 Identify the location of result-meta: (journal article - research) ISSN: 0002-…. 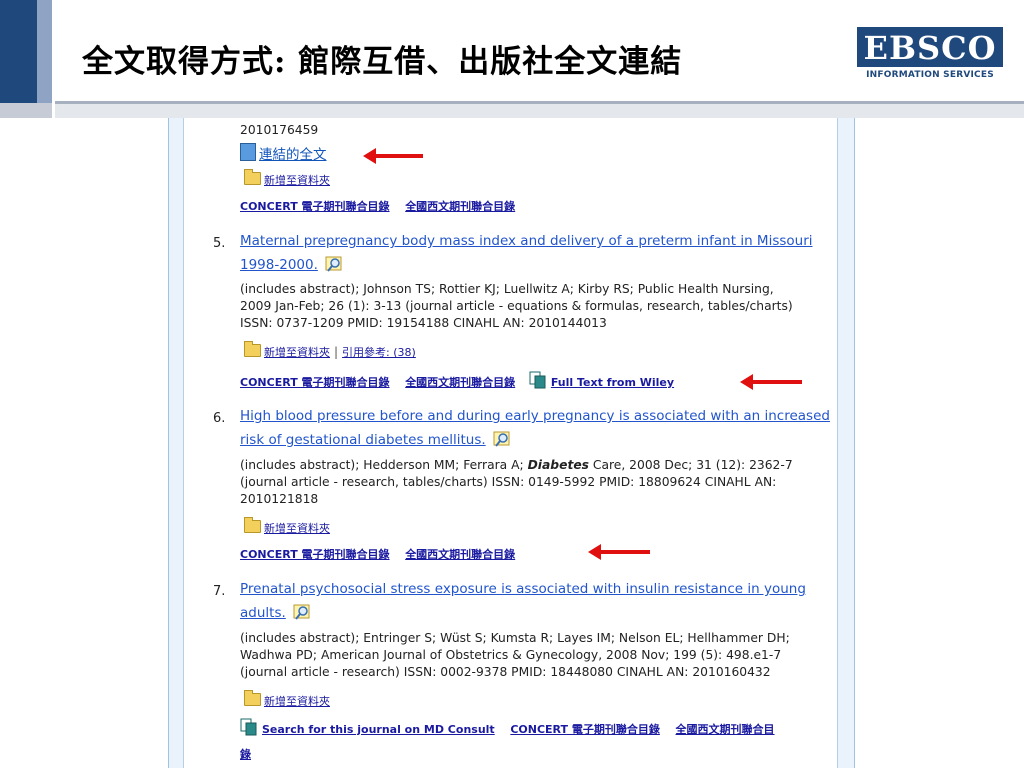
(505, 672).